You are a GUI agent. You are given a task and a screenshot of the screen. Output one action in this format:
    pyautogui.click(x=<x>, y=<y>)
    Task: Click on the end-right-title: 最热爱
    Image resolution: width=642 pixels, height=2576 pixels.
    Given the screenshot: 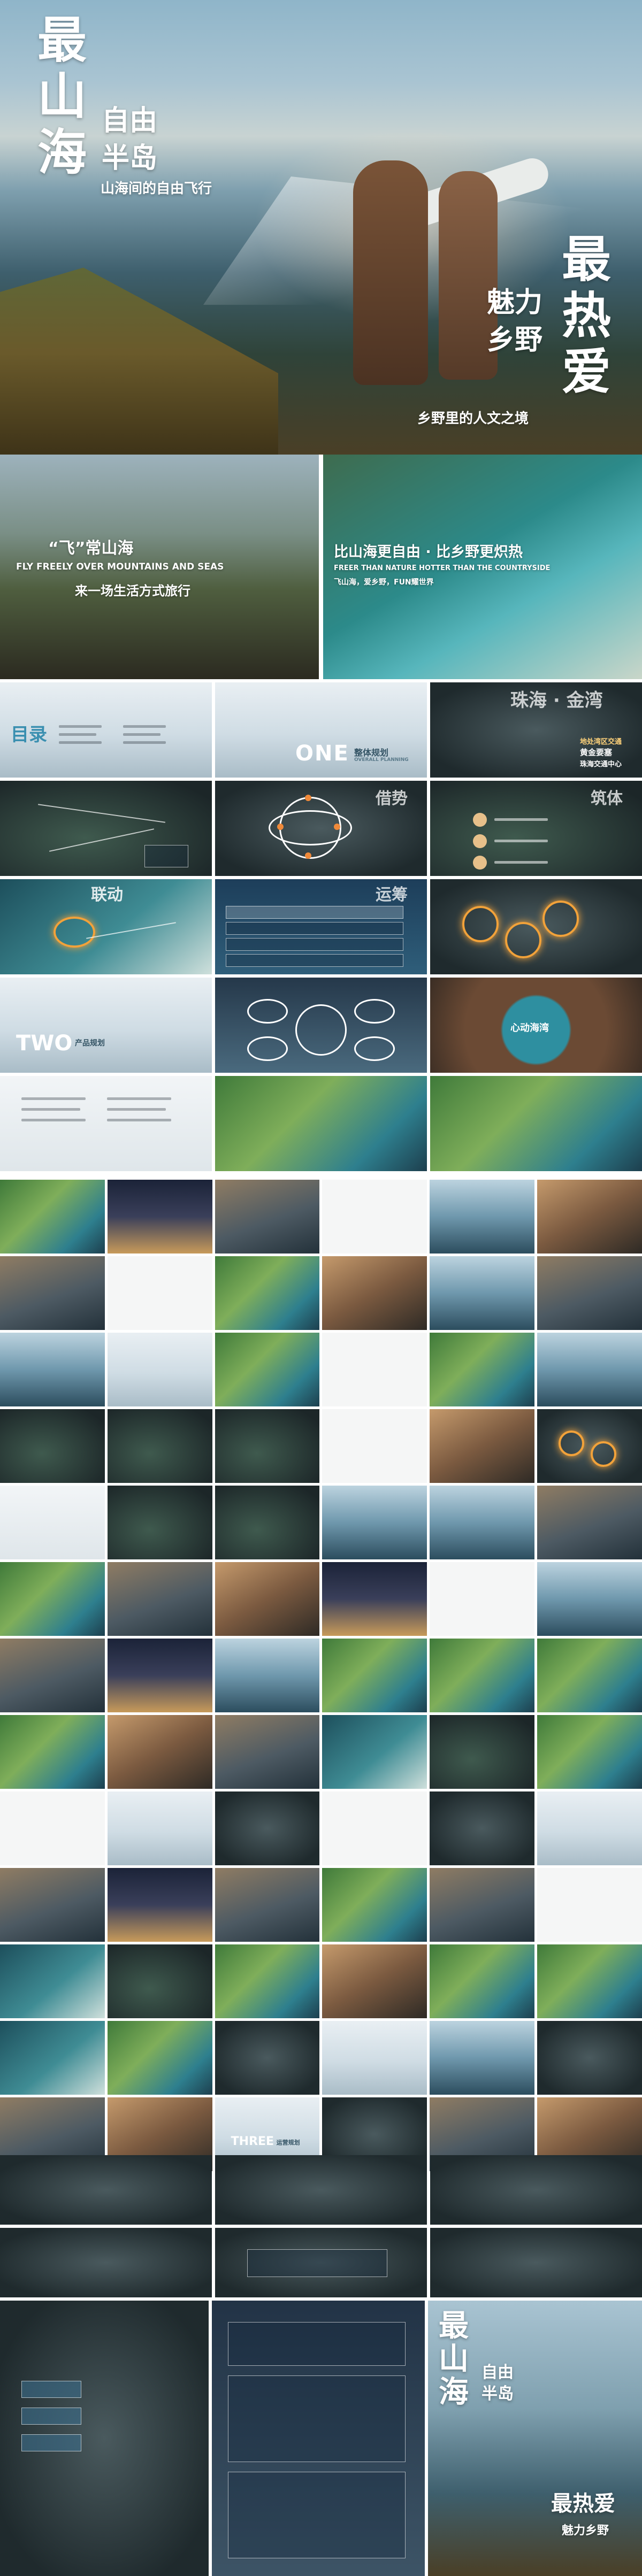 What is the action you would take?
    pyautogui.click(x=583, y=2504)
    